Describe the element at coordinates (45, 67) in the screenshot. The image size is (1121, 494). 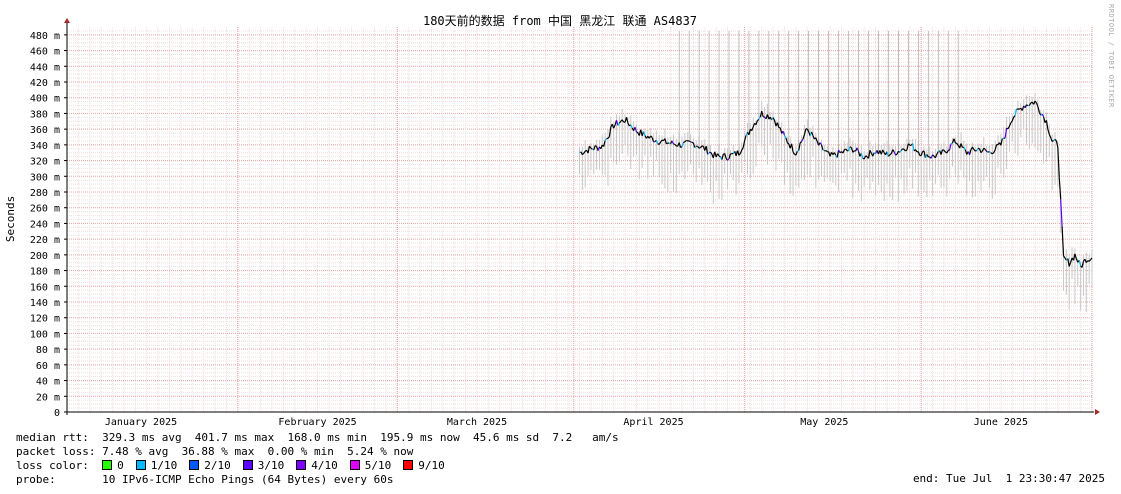
I see `y-tick-label: 440 m` at that location.